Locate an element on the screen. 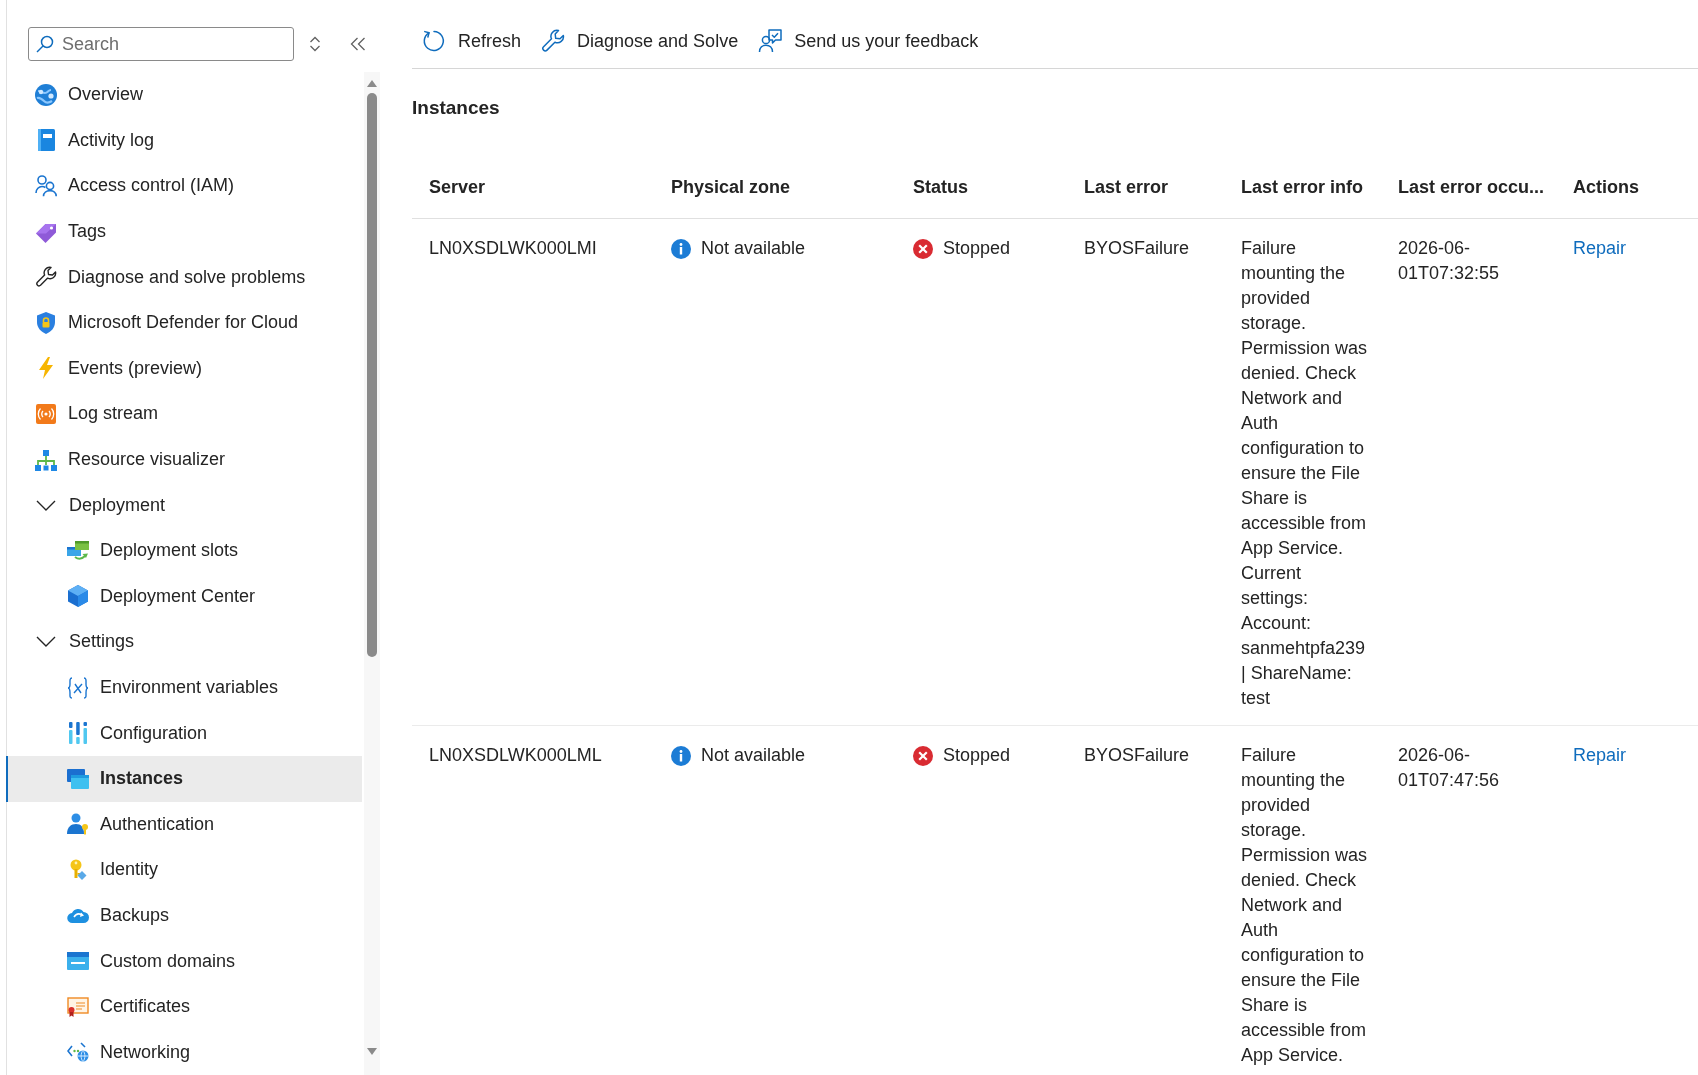  table-cell-text: Failure mounting the provided storage. Permission was denied. Check Network and Auth configuration to ensure the File Share is accessible from App Service. Current settings: Account: sanmehtpfa239 | ShareName: test is located at coordinates (1304, 473).